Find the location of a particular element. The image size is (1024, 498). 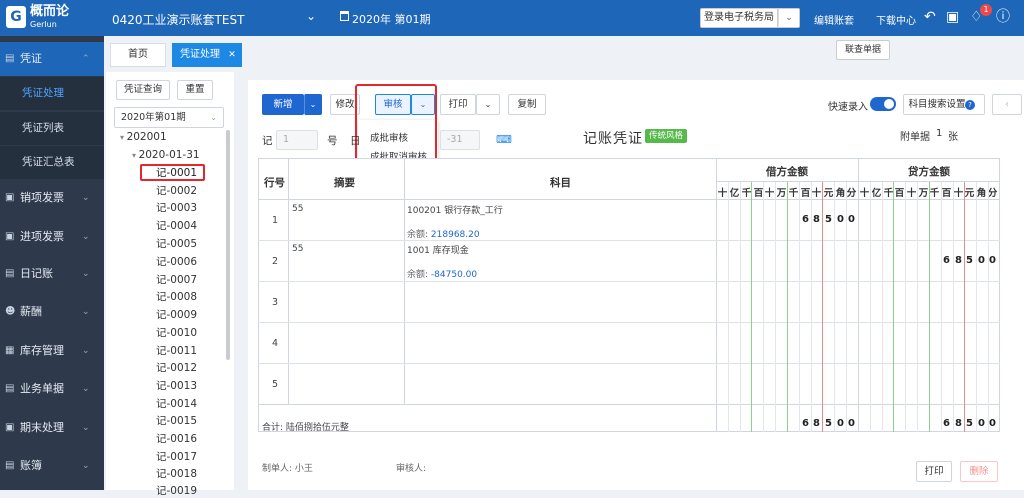

debit-digit: 8 is located at coordinates (816, 219).